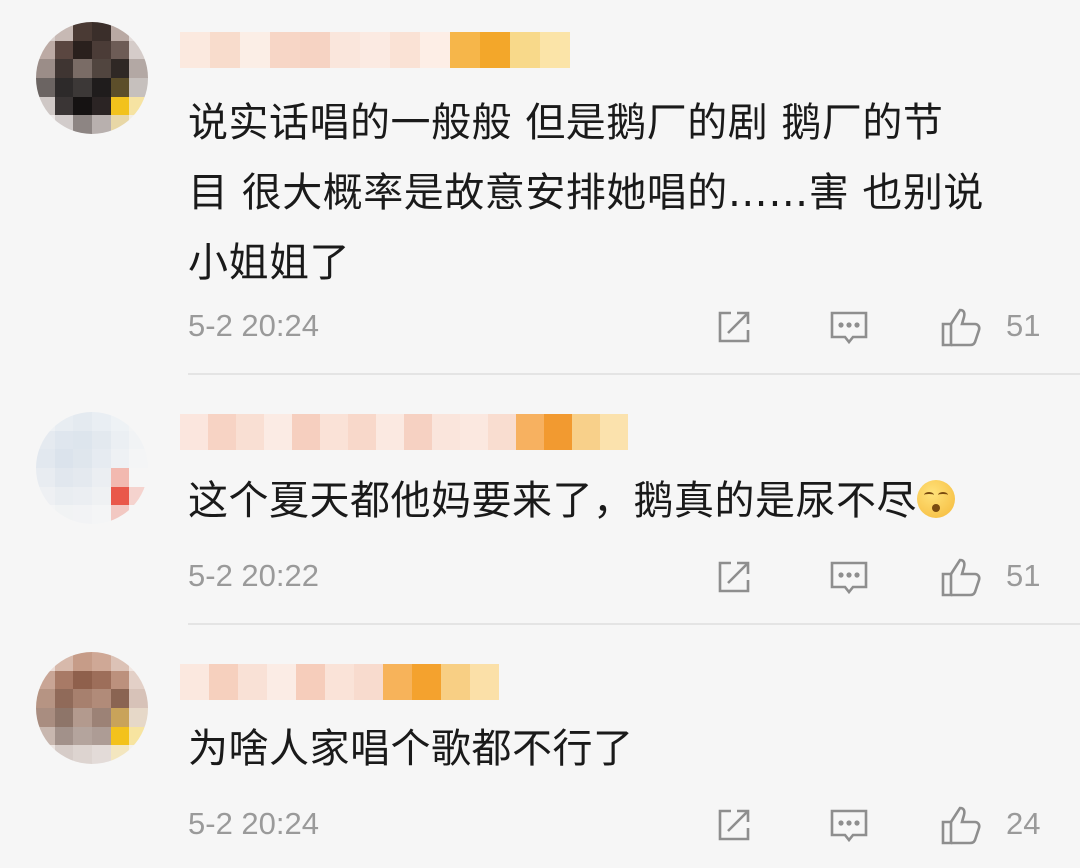 The height and width of the screenshot is (868, 1080). I want to click on comment-text-line: 这个夏天都他妈要来了，鹅真的是尿不尽, so click(618, 501).